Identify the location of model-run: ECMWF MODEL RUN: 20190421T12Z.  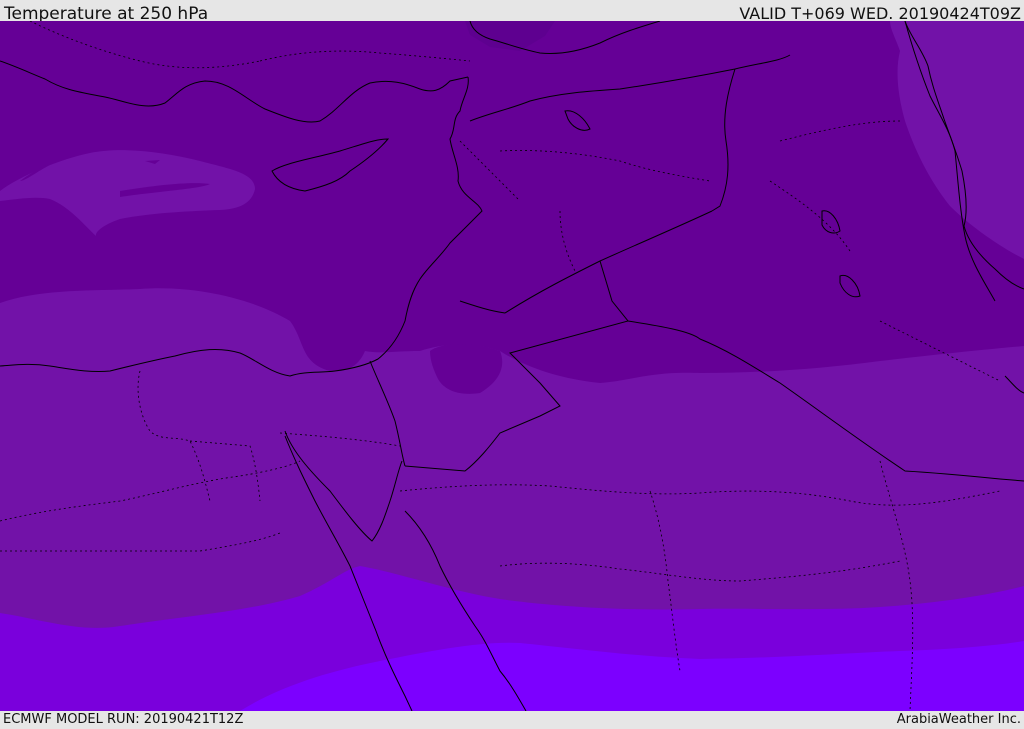
(123, 719).